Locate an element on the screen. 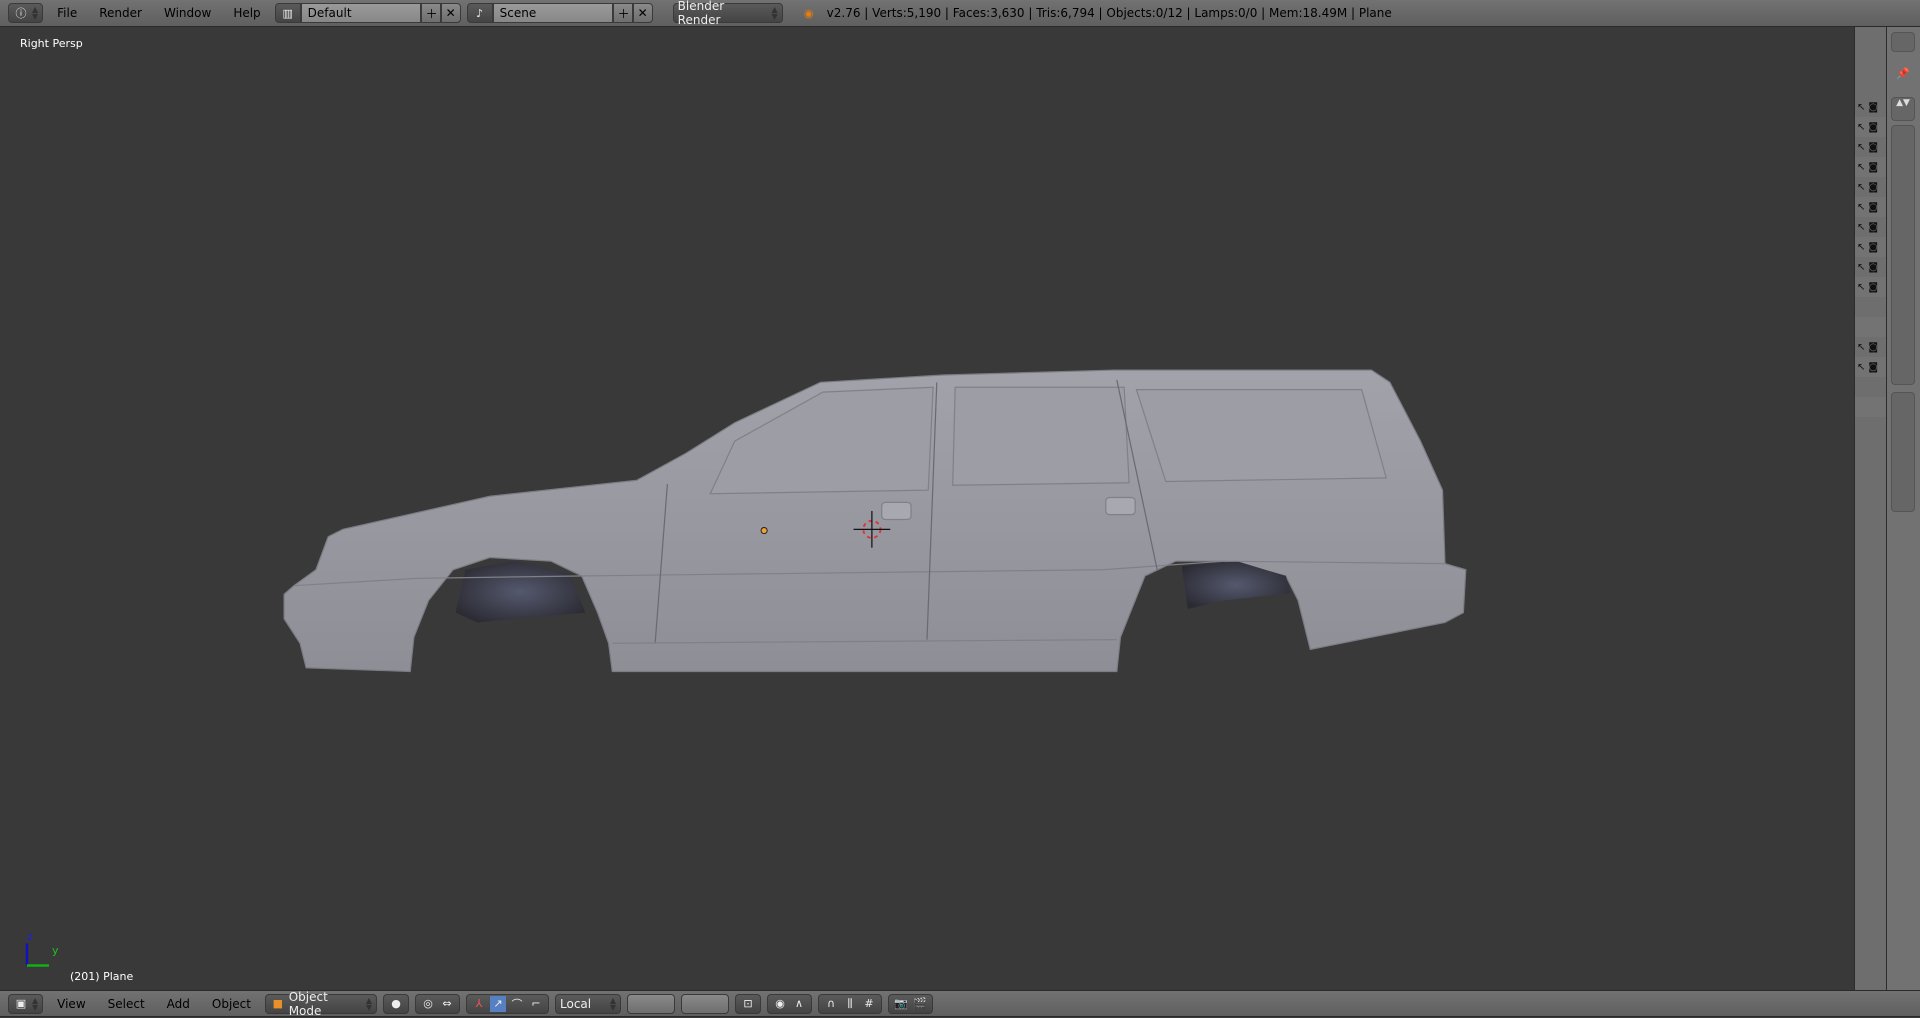 This screenshot has width=1920, height=1018. door-handle is located at coordinates (896, 511).